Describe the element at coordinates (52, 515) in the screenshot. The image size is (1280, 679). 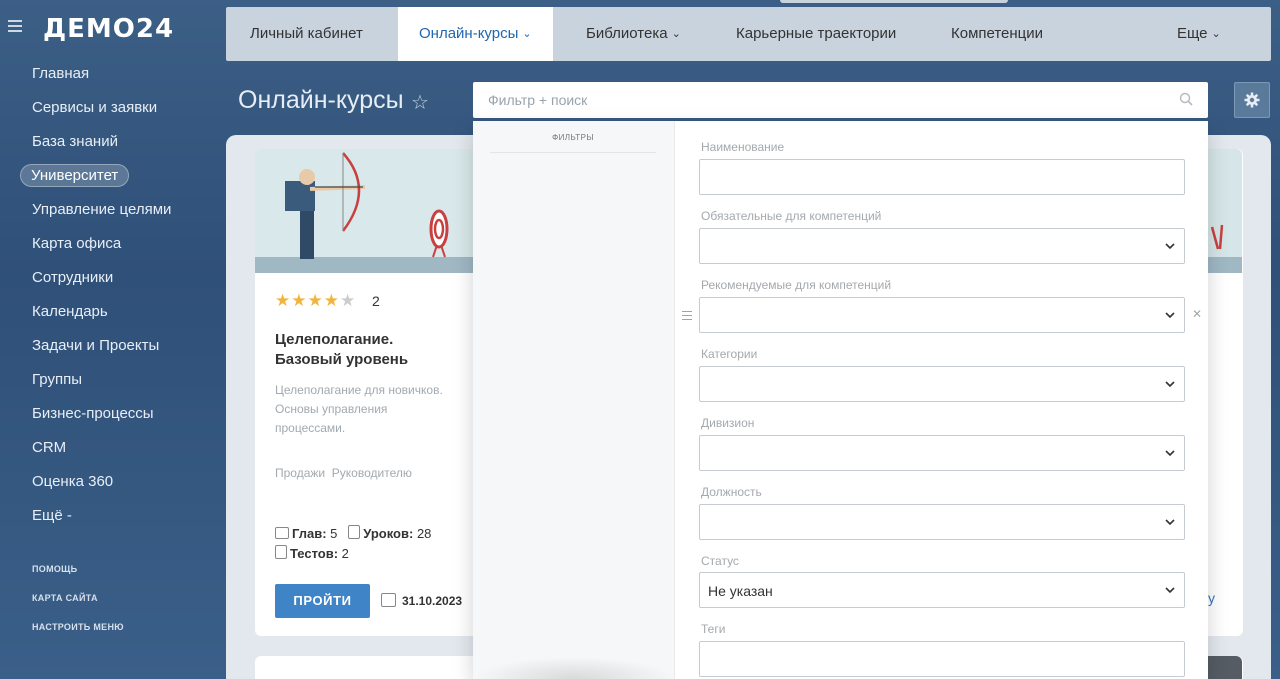
I see `sidebar-item-label: Ещё -` at that location.